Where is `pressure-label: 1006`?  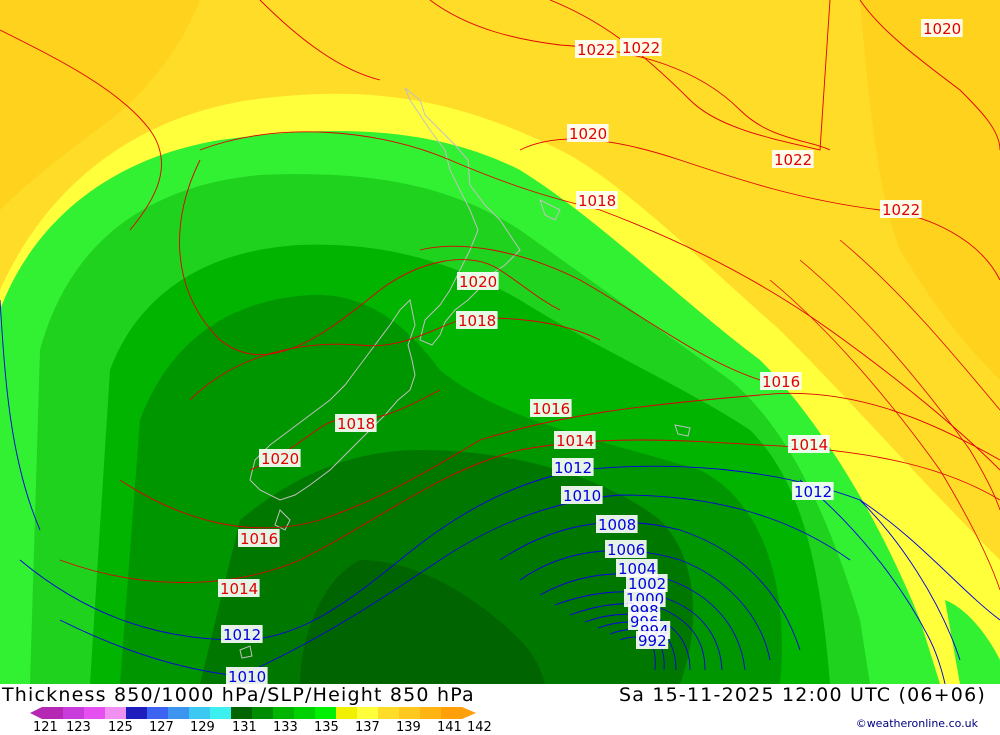 pressure-label: 1006 is located at coordinates (626, 549).